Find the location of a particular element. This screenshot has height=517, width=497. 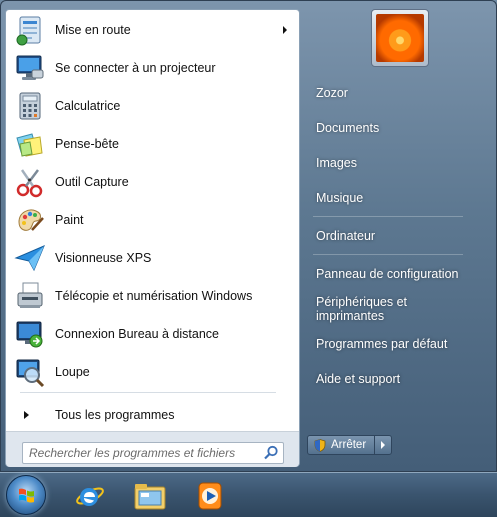

search-icon is located at coordinates (271, 453).